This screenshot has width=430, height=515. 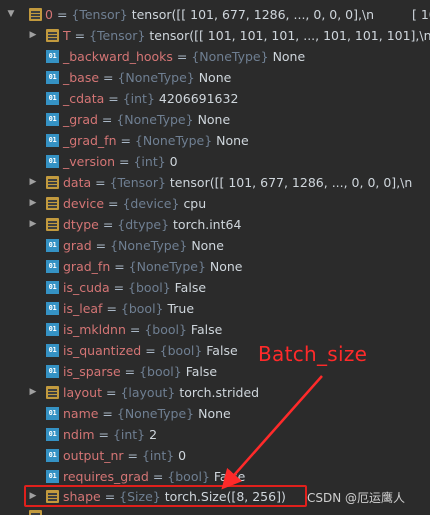 I want to click on var-name: 0, so click(x=49, y=14).